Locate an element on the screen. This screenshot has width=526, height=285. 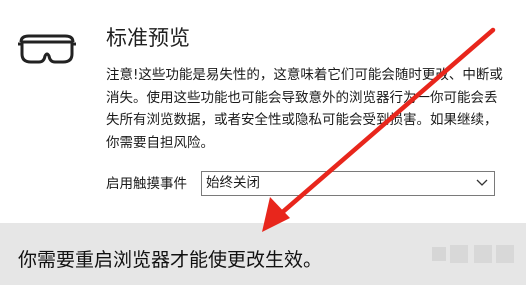
watermark-logo is located at coordinates (473, 254).